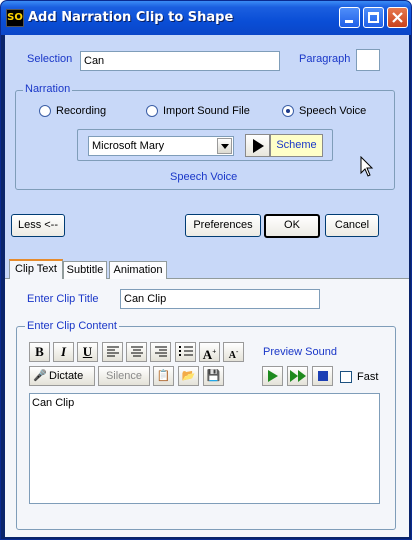  What do you see at coordinates (206, 111) in the screenshot?
I see `radio-import-label: Import Sound File` at bounding box center [206, 111].